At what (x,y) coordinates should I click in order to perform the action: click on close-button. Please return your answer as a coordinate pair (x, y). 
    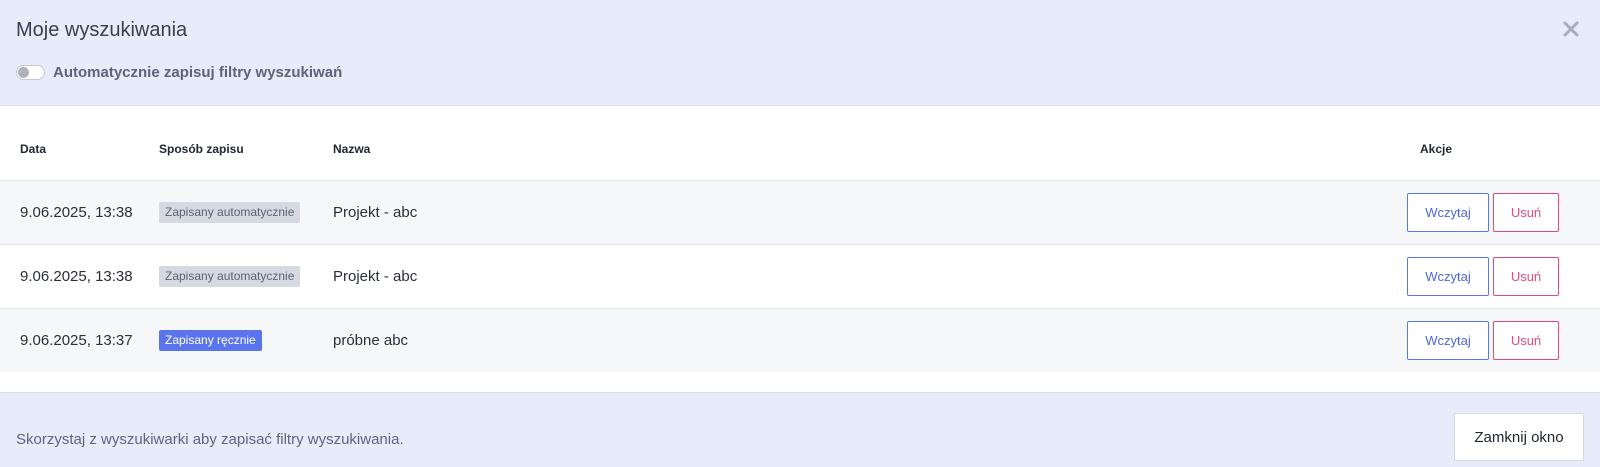
    Looking at the image, I should click on (1571, 29).